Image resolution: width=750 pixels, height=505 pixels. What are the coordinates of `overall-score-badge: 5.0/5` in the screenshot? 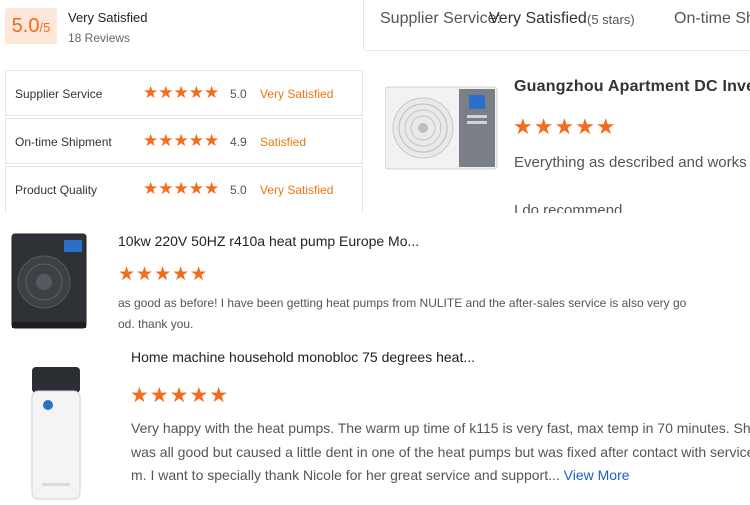 It's located at (31, 26).